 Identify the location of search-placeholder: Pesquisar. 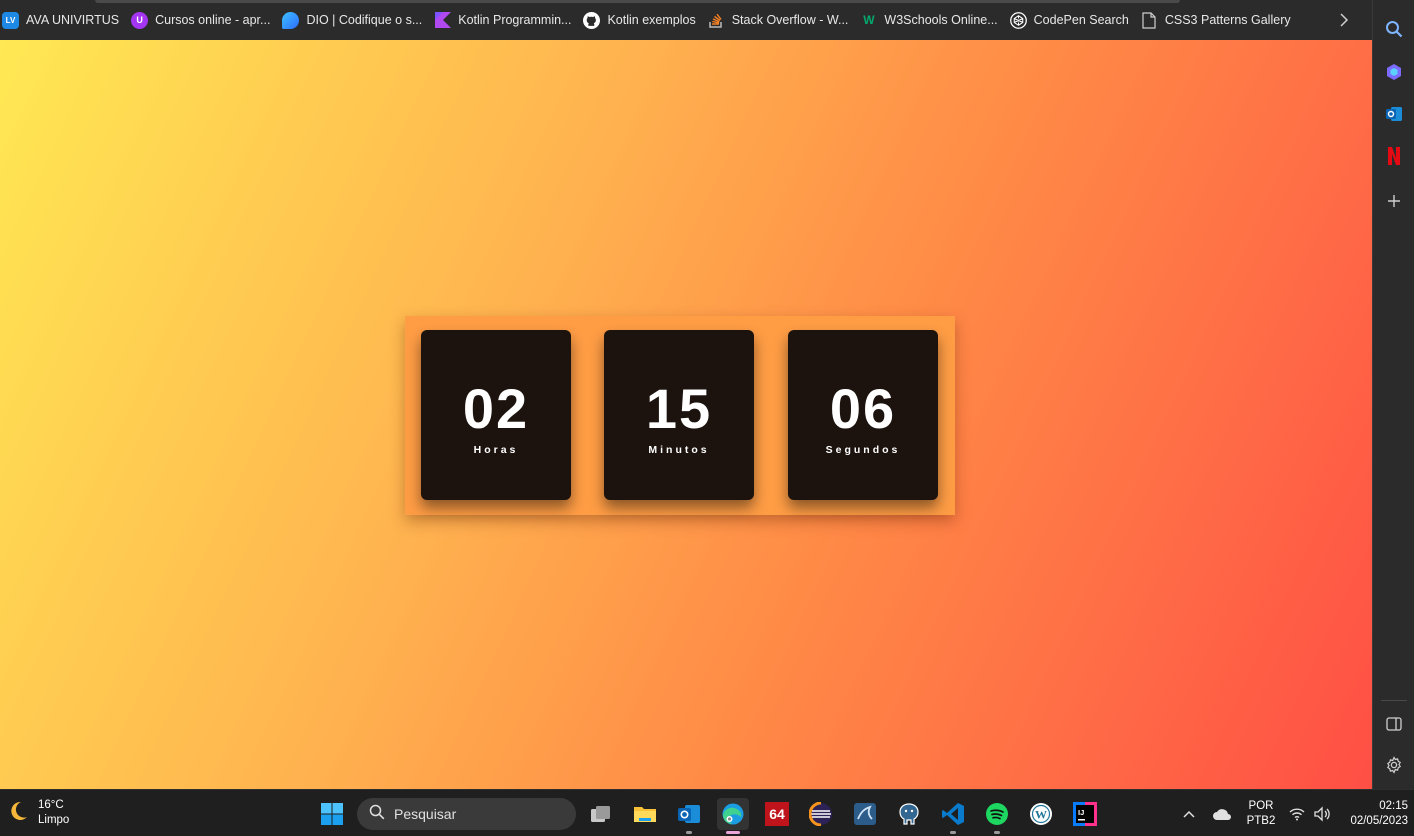
(425, 814).